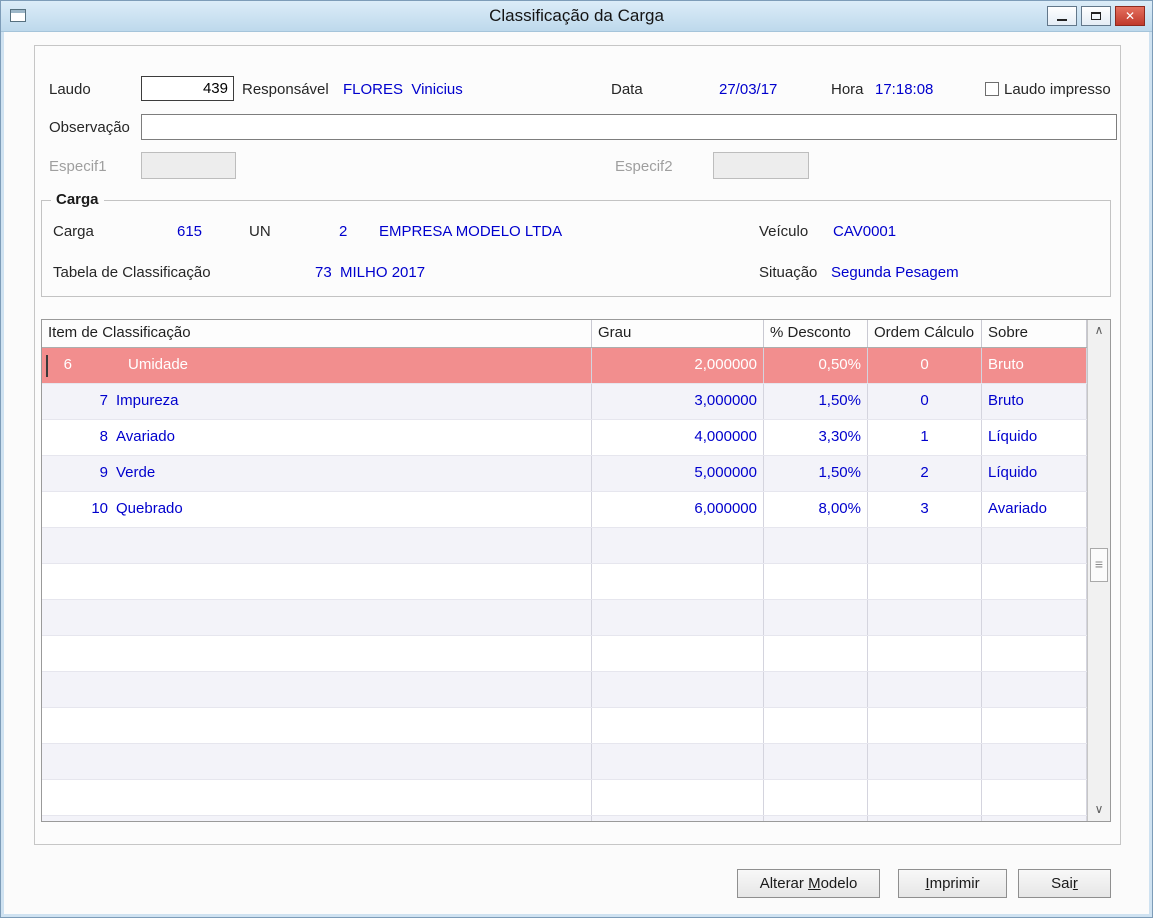  What do you see at coordinates (403, 89) in the screenshot?
I see `responsavel-value: FLORES Vinicius` at bounding box center [403, 89].